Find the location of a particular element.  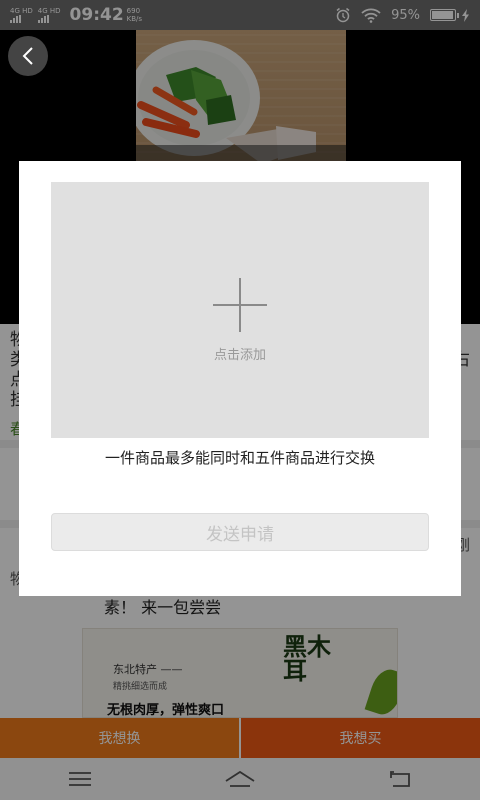

send-request-button: 发送申请 is located at coordinates (240, 532).